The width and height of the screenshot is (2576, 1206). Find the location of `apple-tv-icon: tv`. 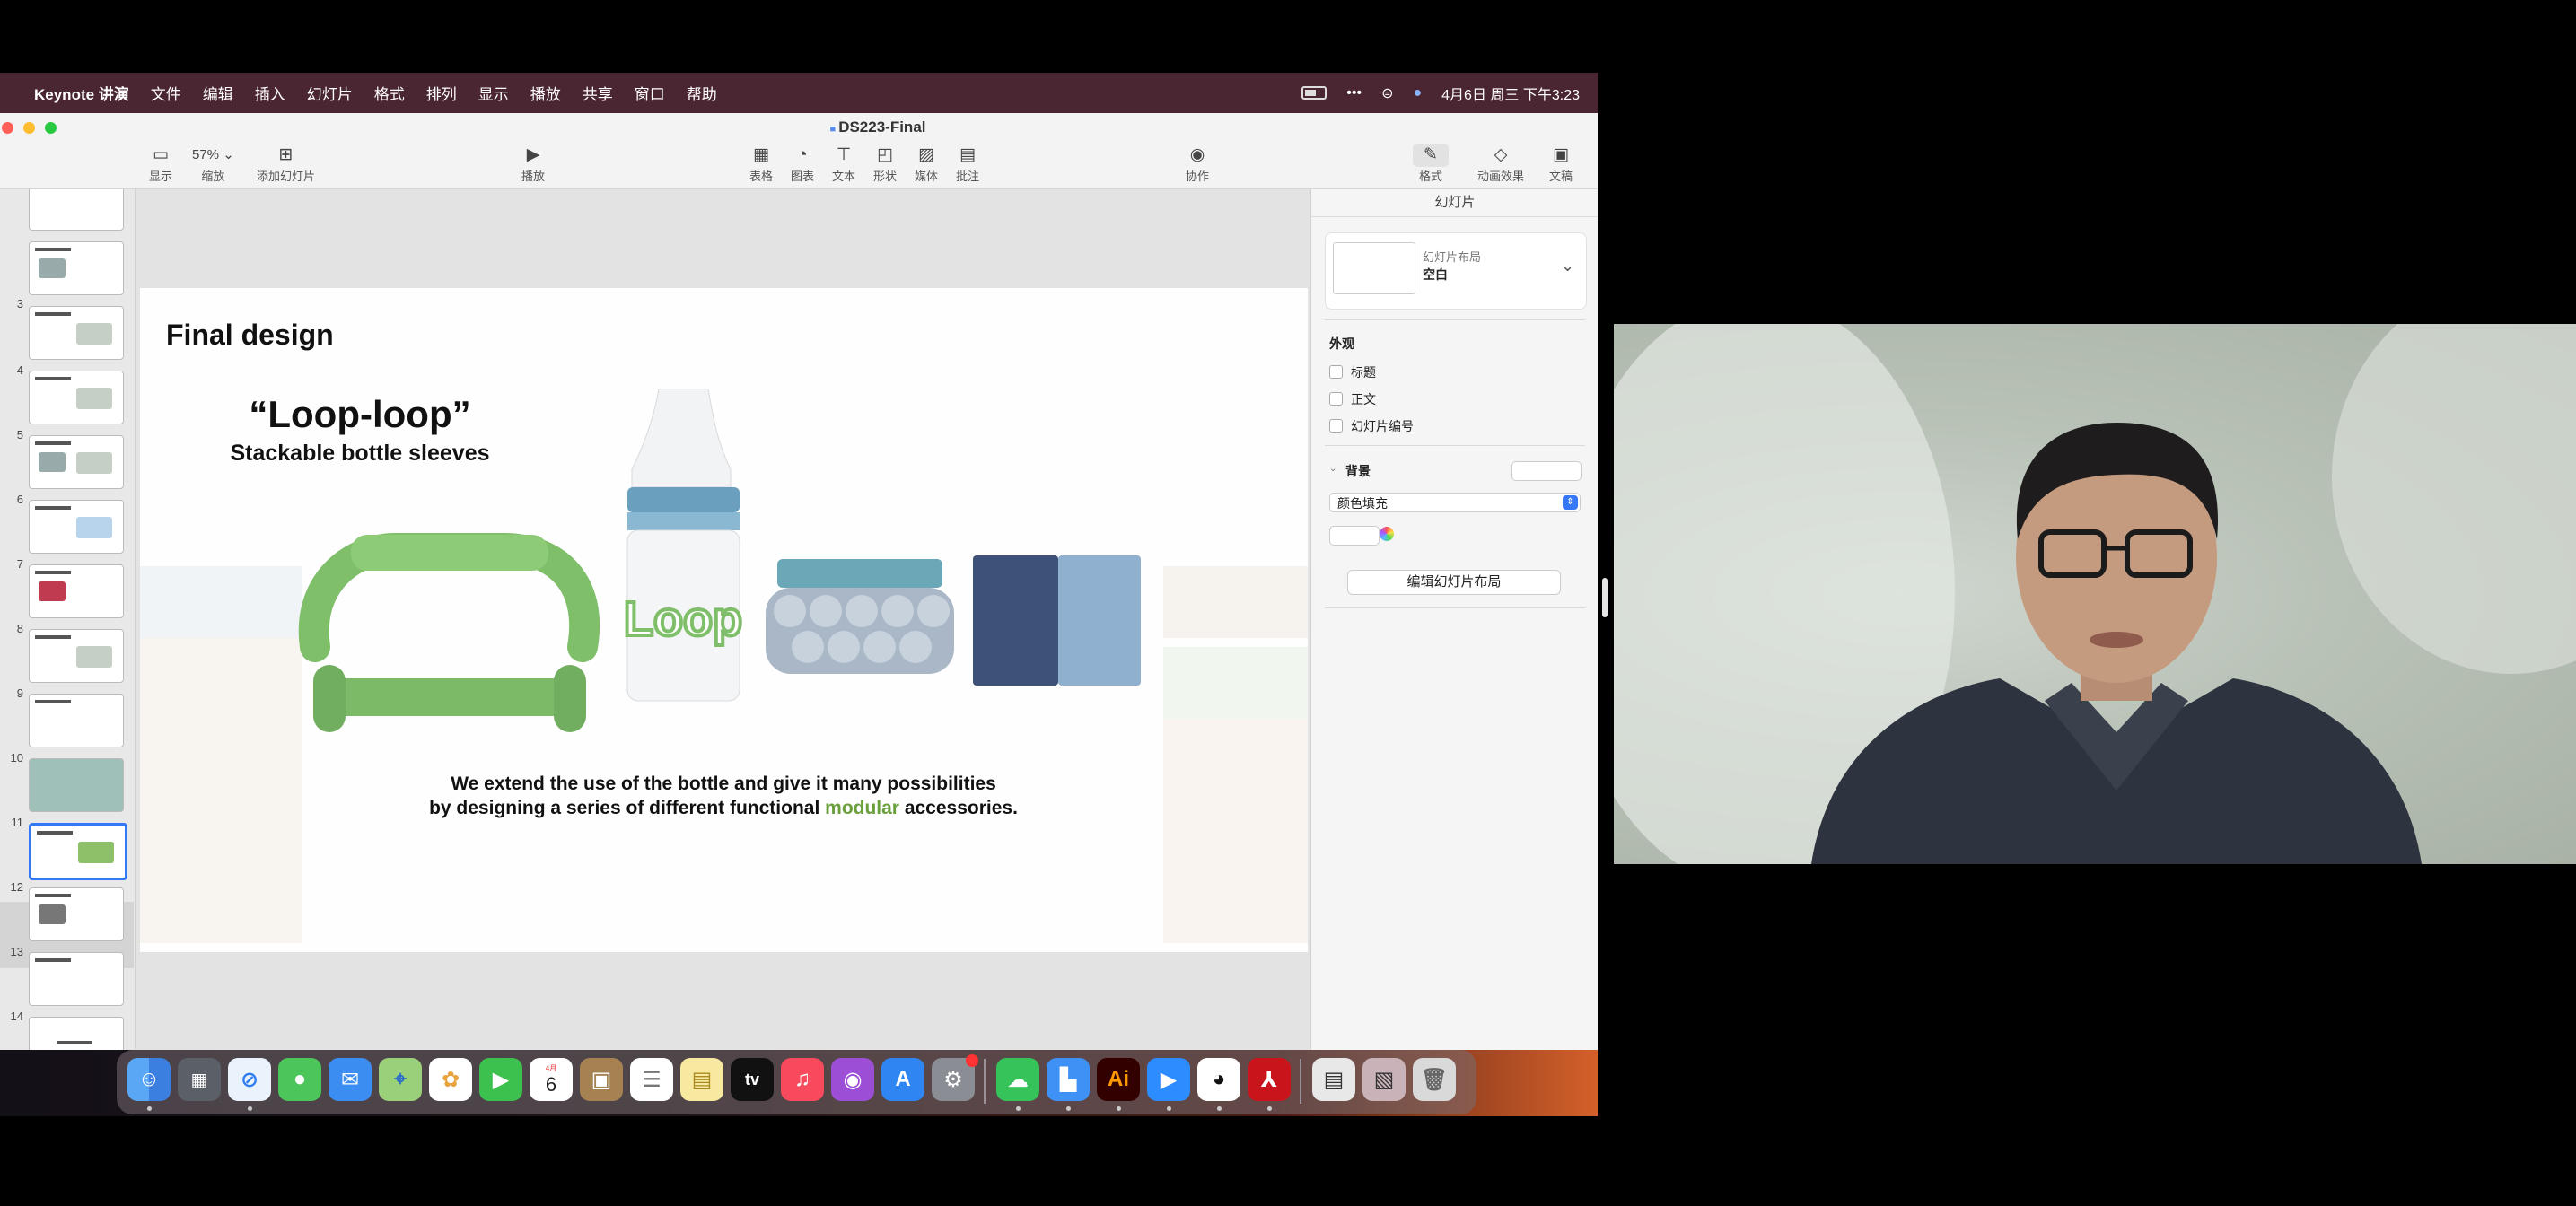

apple-tv-icon: tv is located at coordinates (752, 1079).